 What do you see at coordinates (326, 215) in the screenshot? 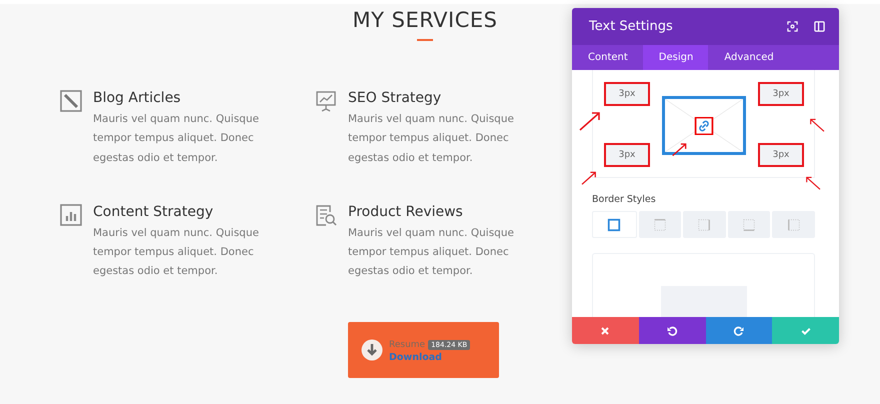
I see `document-search-icon` at bounding box center [326, 215].